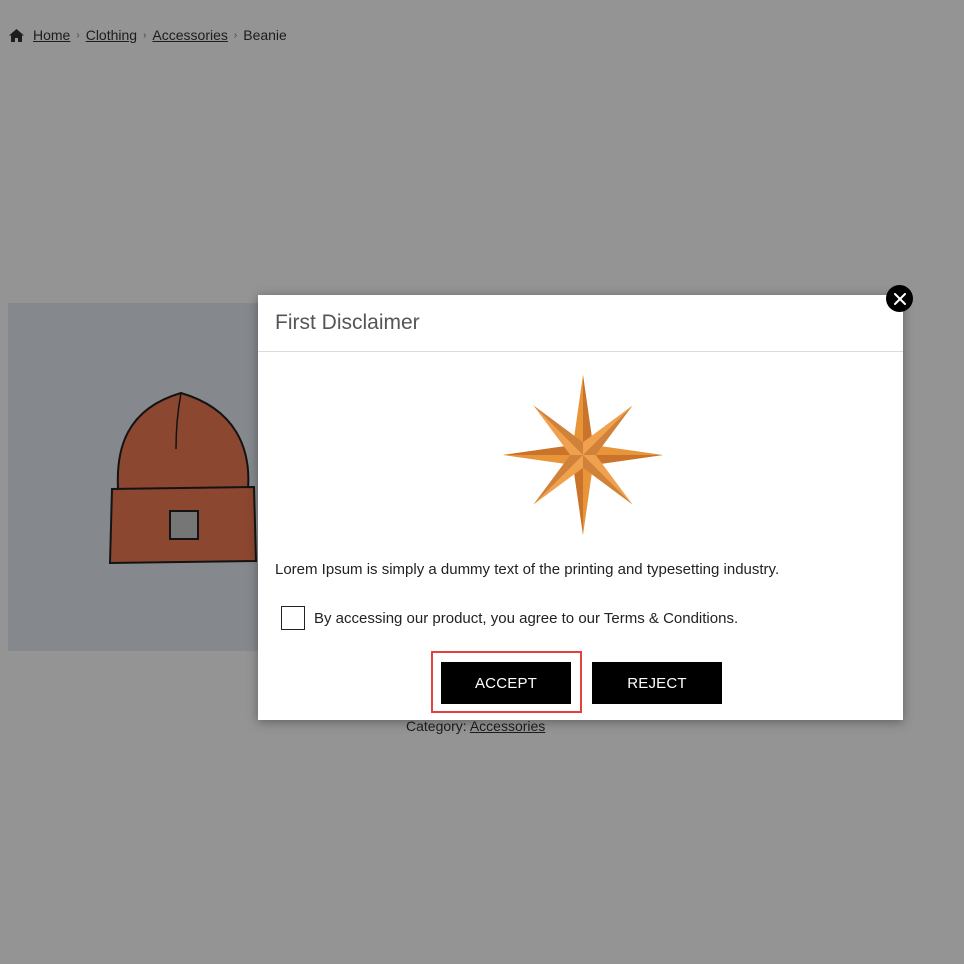  Describe the element at coordinates (293, 618) in the screenshot. I see `agree-checkbox` at that location.